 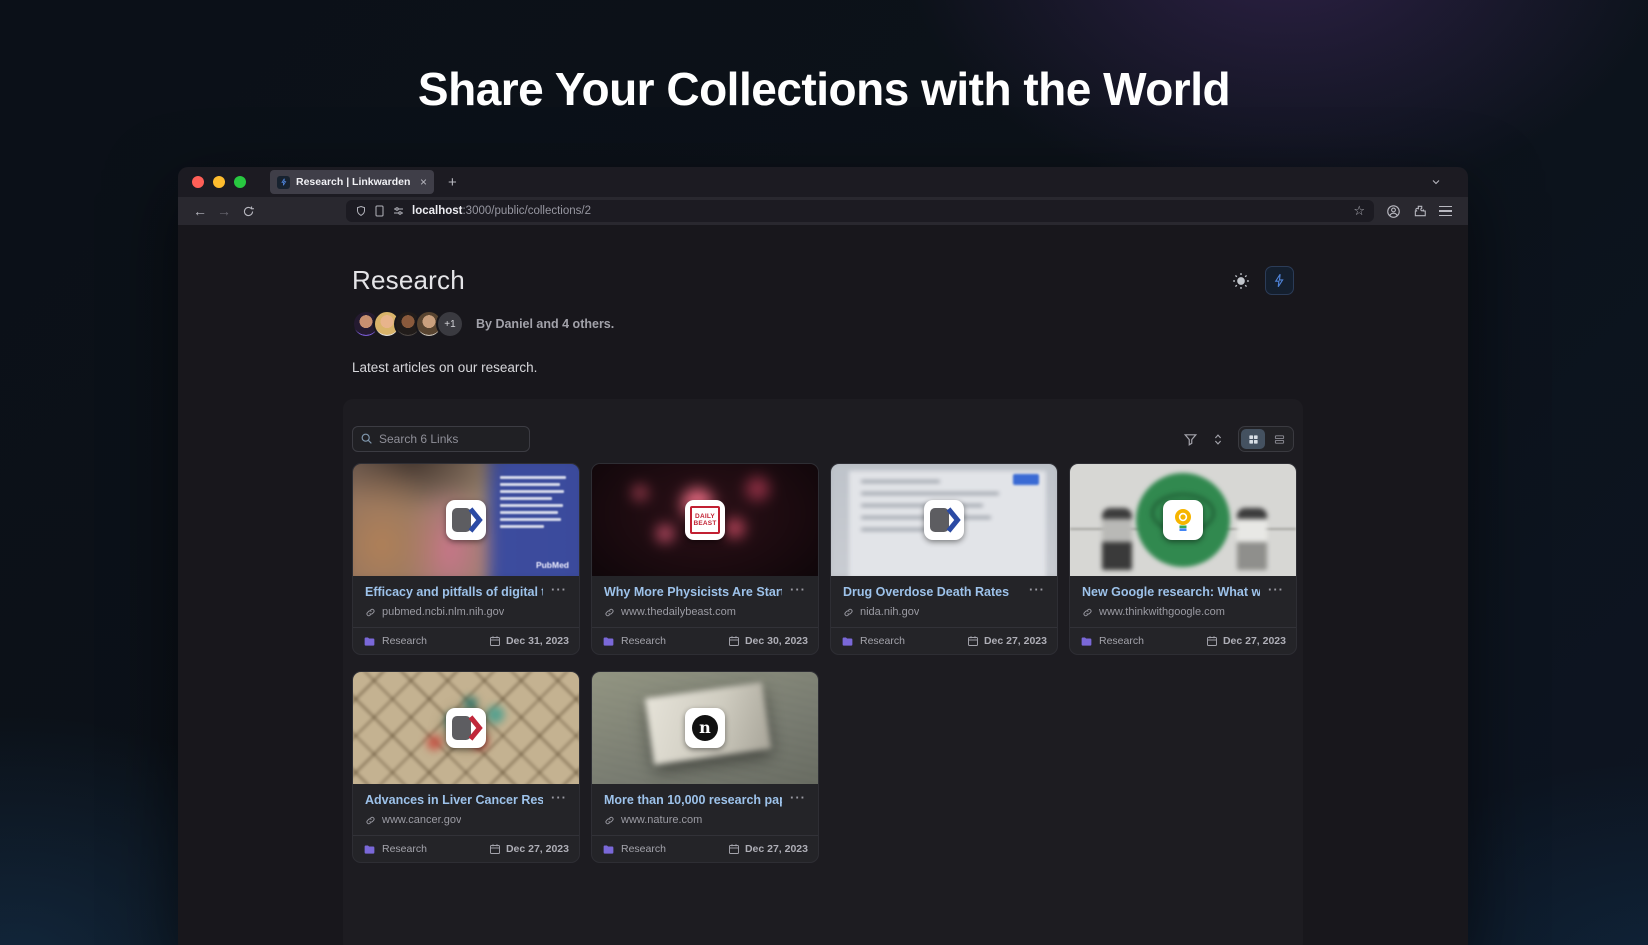 I want to click on nature-favicon-badge: n, so click(x=705, y=728).